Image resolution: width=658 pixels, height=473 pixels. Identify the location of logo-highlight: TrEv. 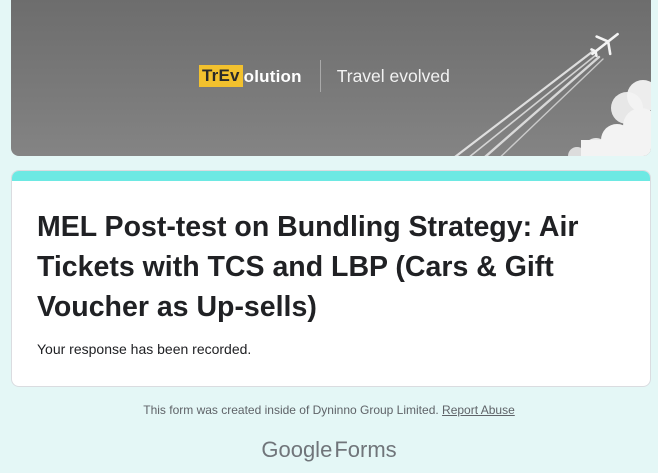
(221, 76).